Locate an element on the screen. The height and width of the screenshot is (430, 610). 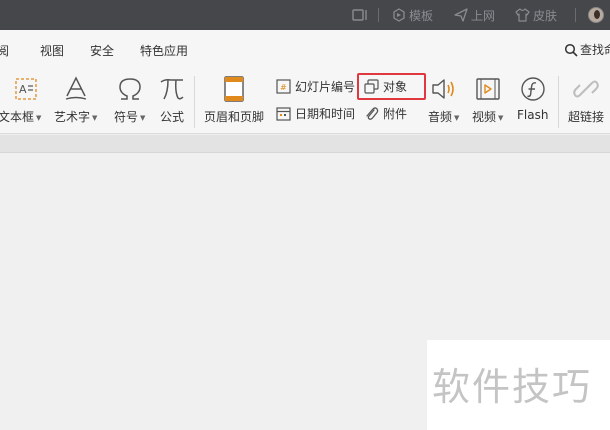
watermark-text: 软件技巧 is located at coordinates (512, 387).